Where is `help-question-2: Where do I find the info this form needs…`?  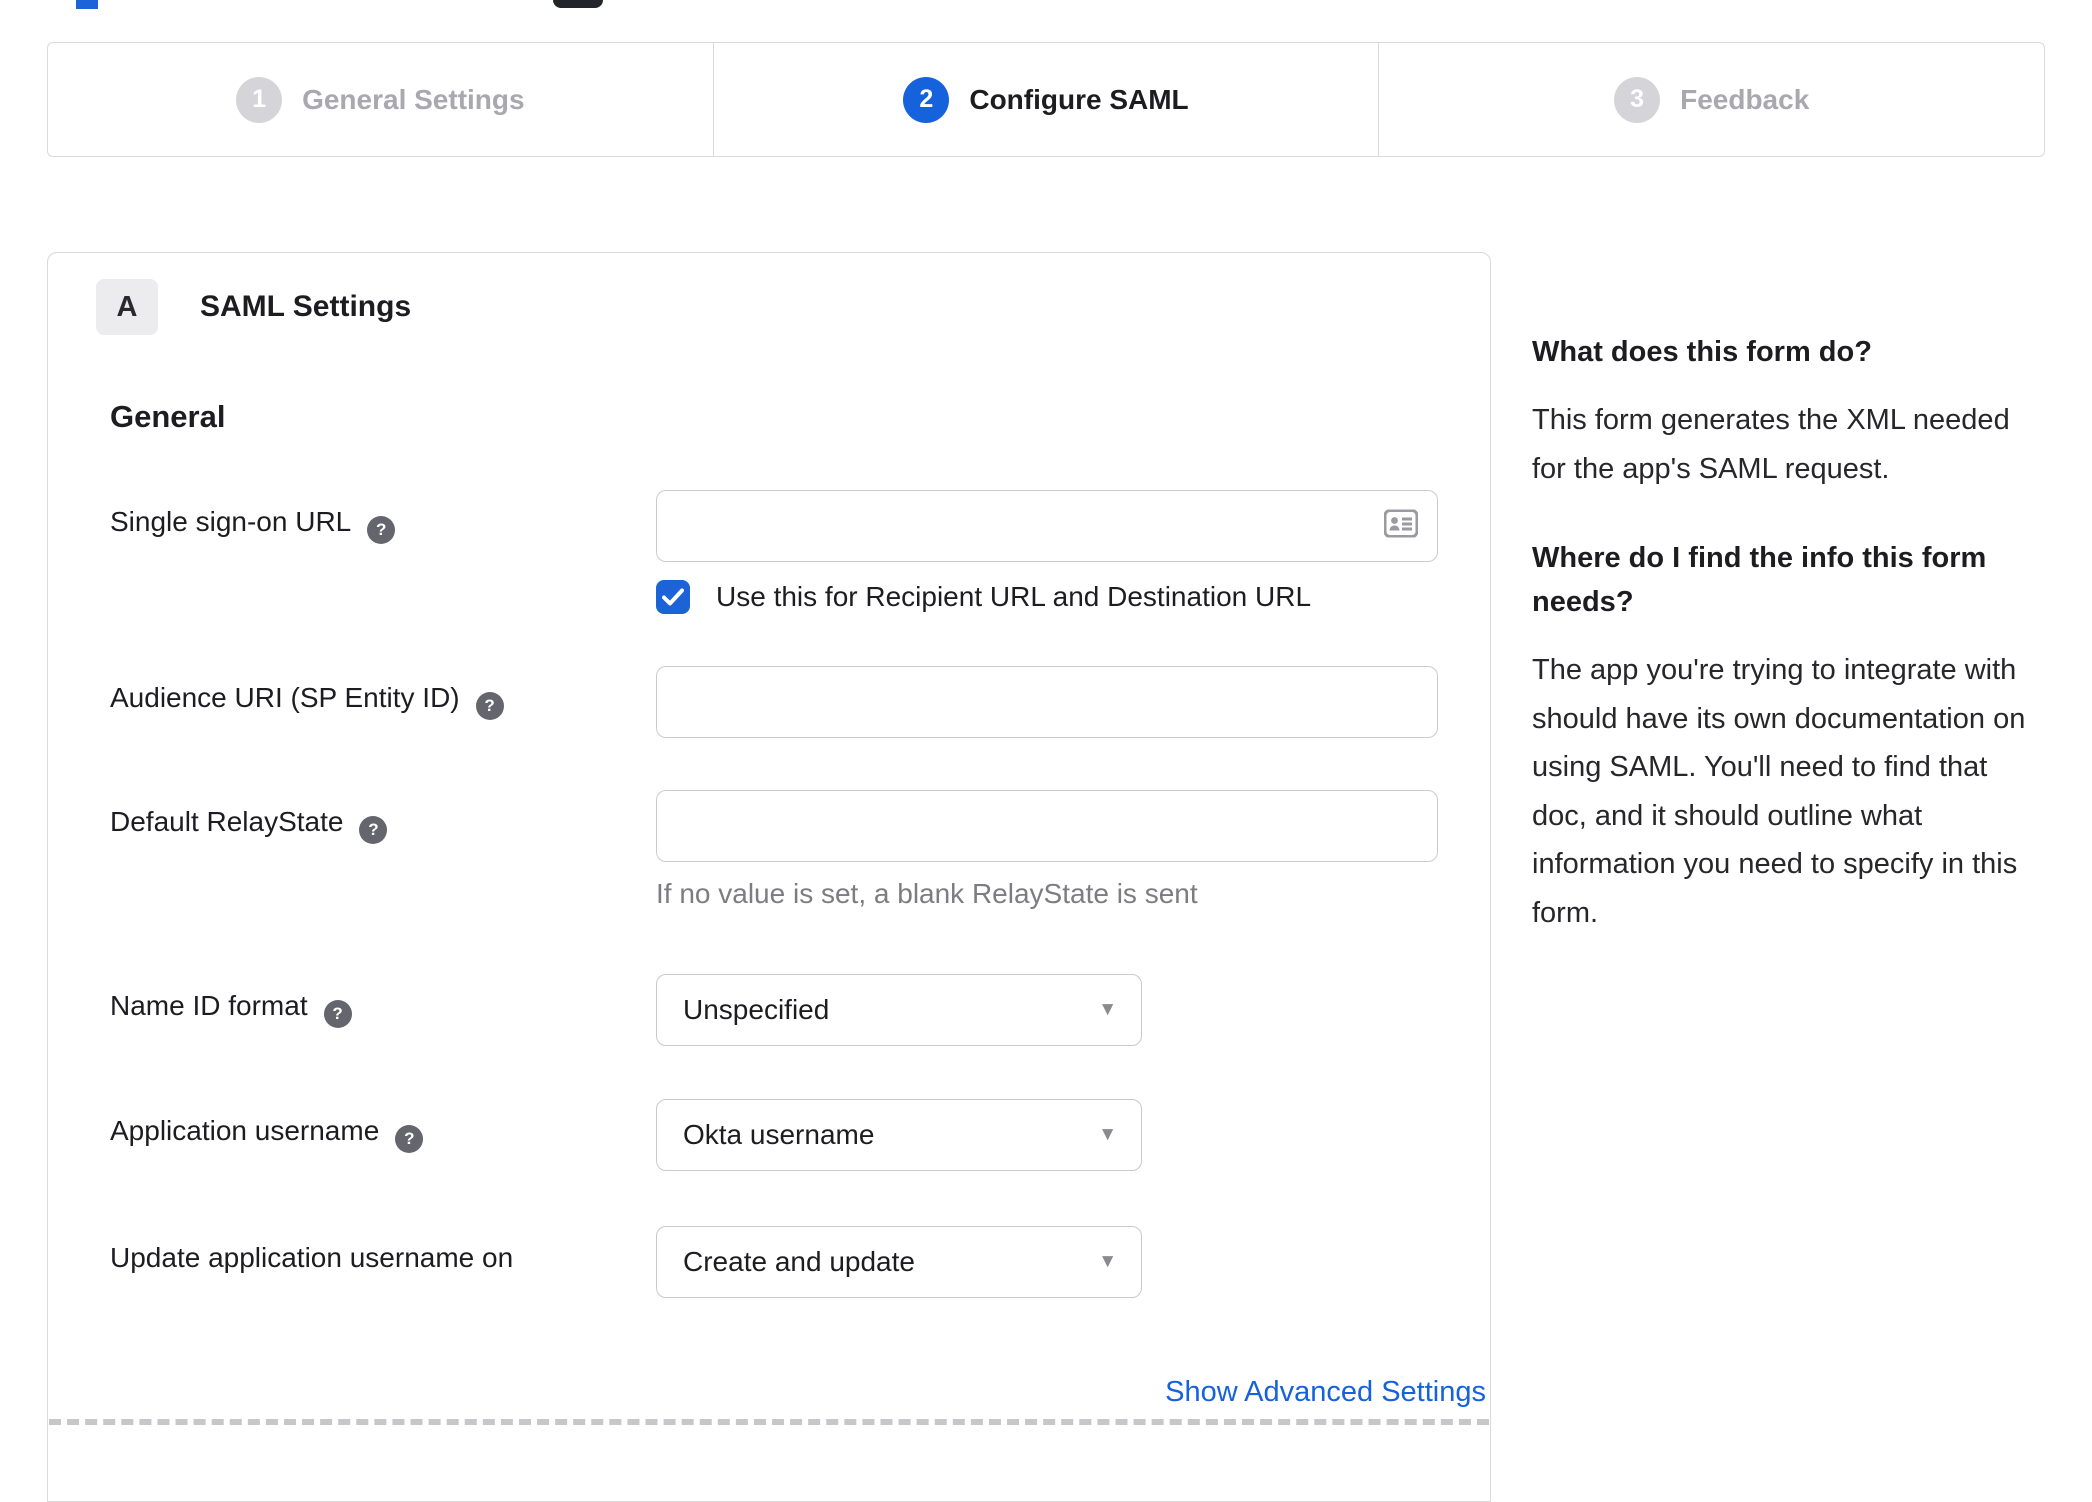 help-question-2: Where do I find the info this form needs… is located at coordinates (1759, 580).